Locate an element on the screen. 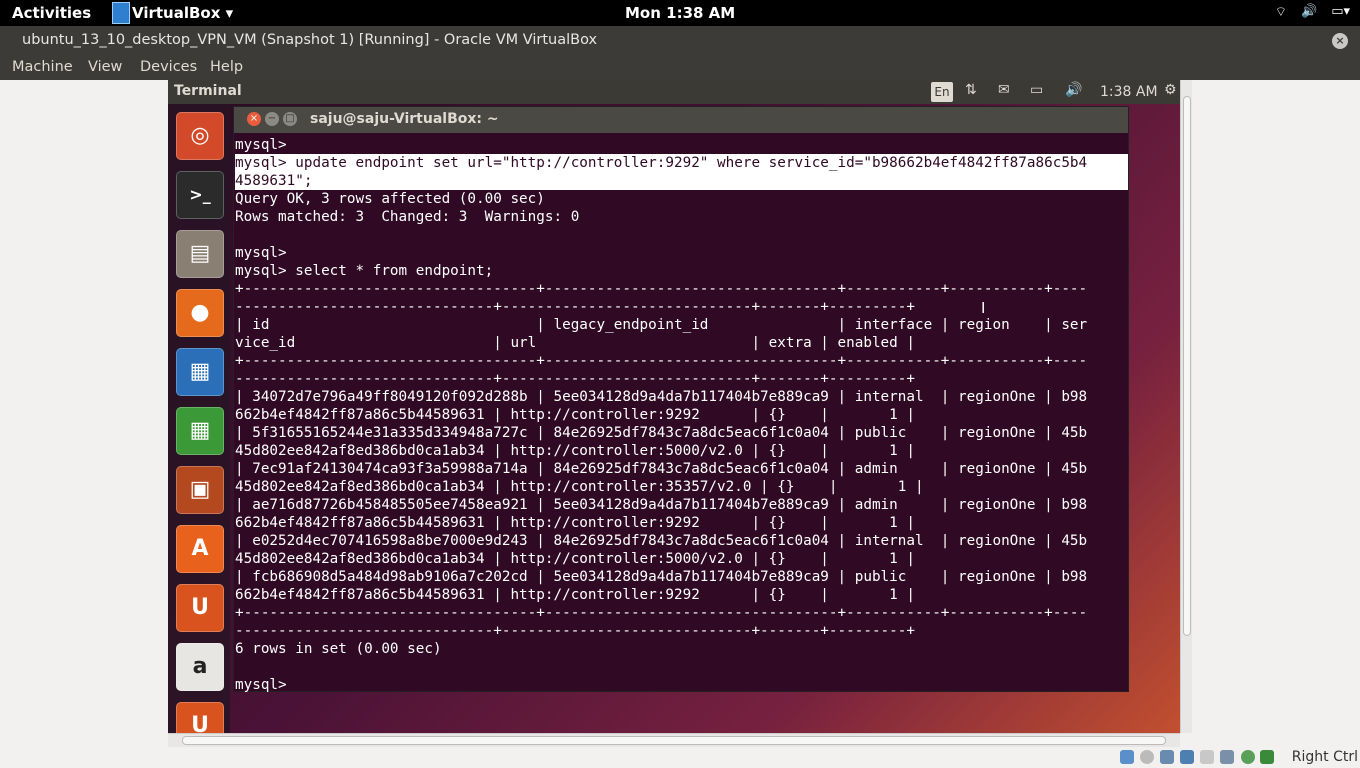  writer-icon: ▦ is located at coordinates (200, 372).